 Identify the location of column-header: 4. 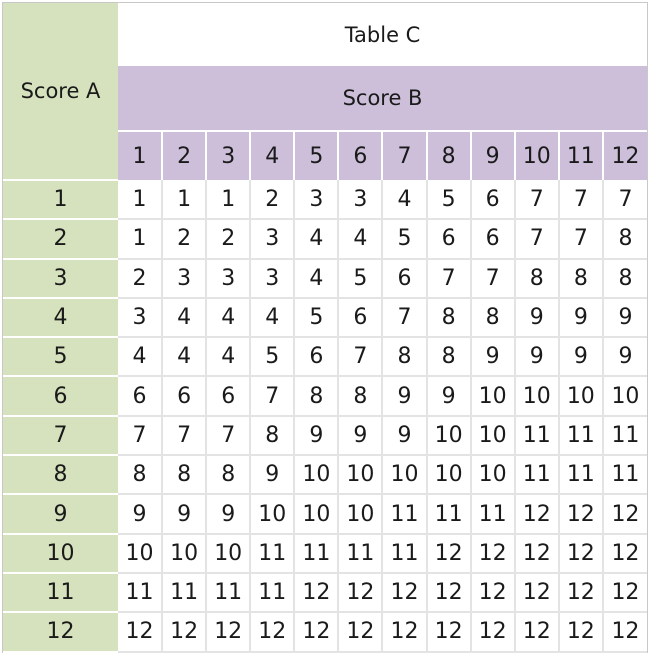
(273, 155).